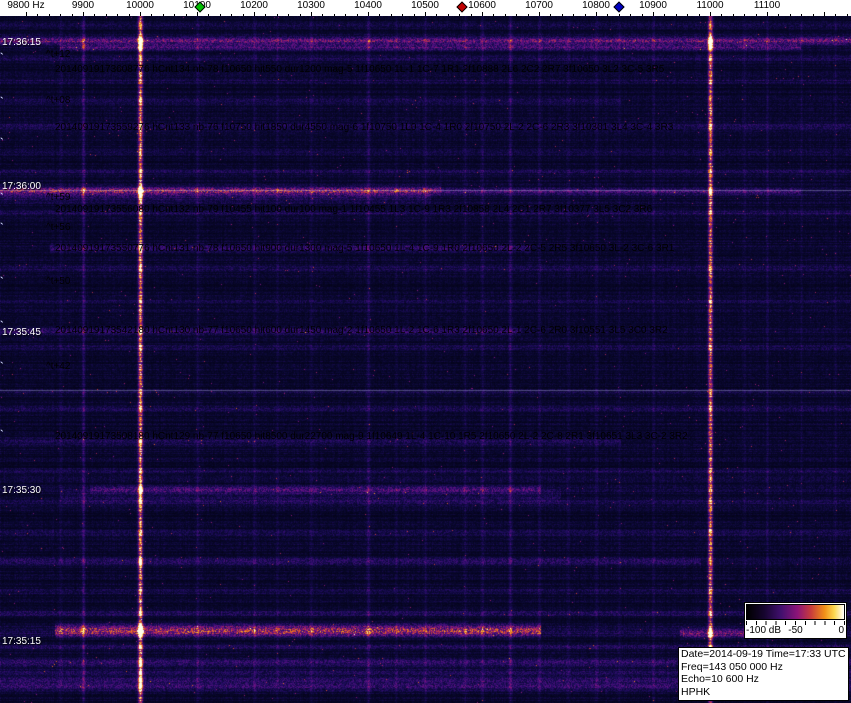 The height and width of the screenshot is (703, 851). I want to click on info-line-echo: Echo=10 600 Hz, so click(720, 679).